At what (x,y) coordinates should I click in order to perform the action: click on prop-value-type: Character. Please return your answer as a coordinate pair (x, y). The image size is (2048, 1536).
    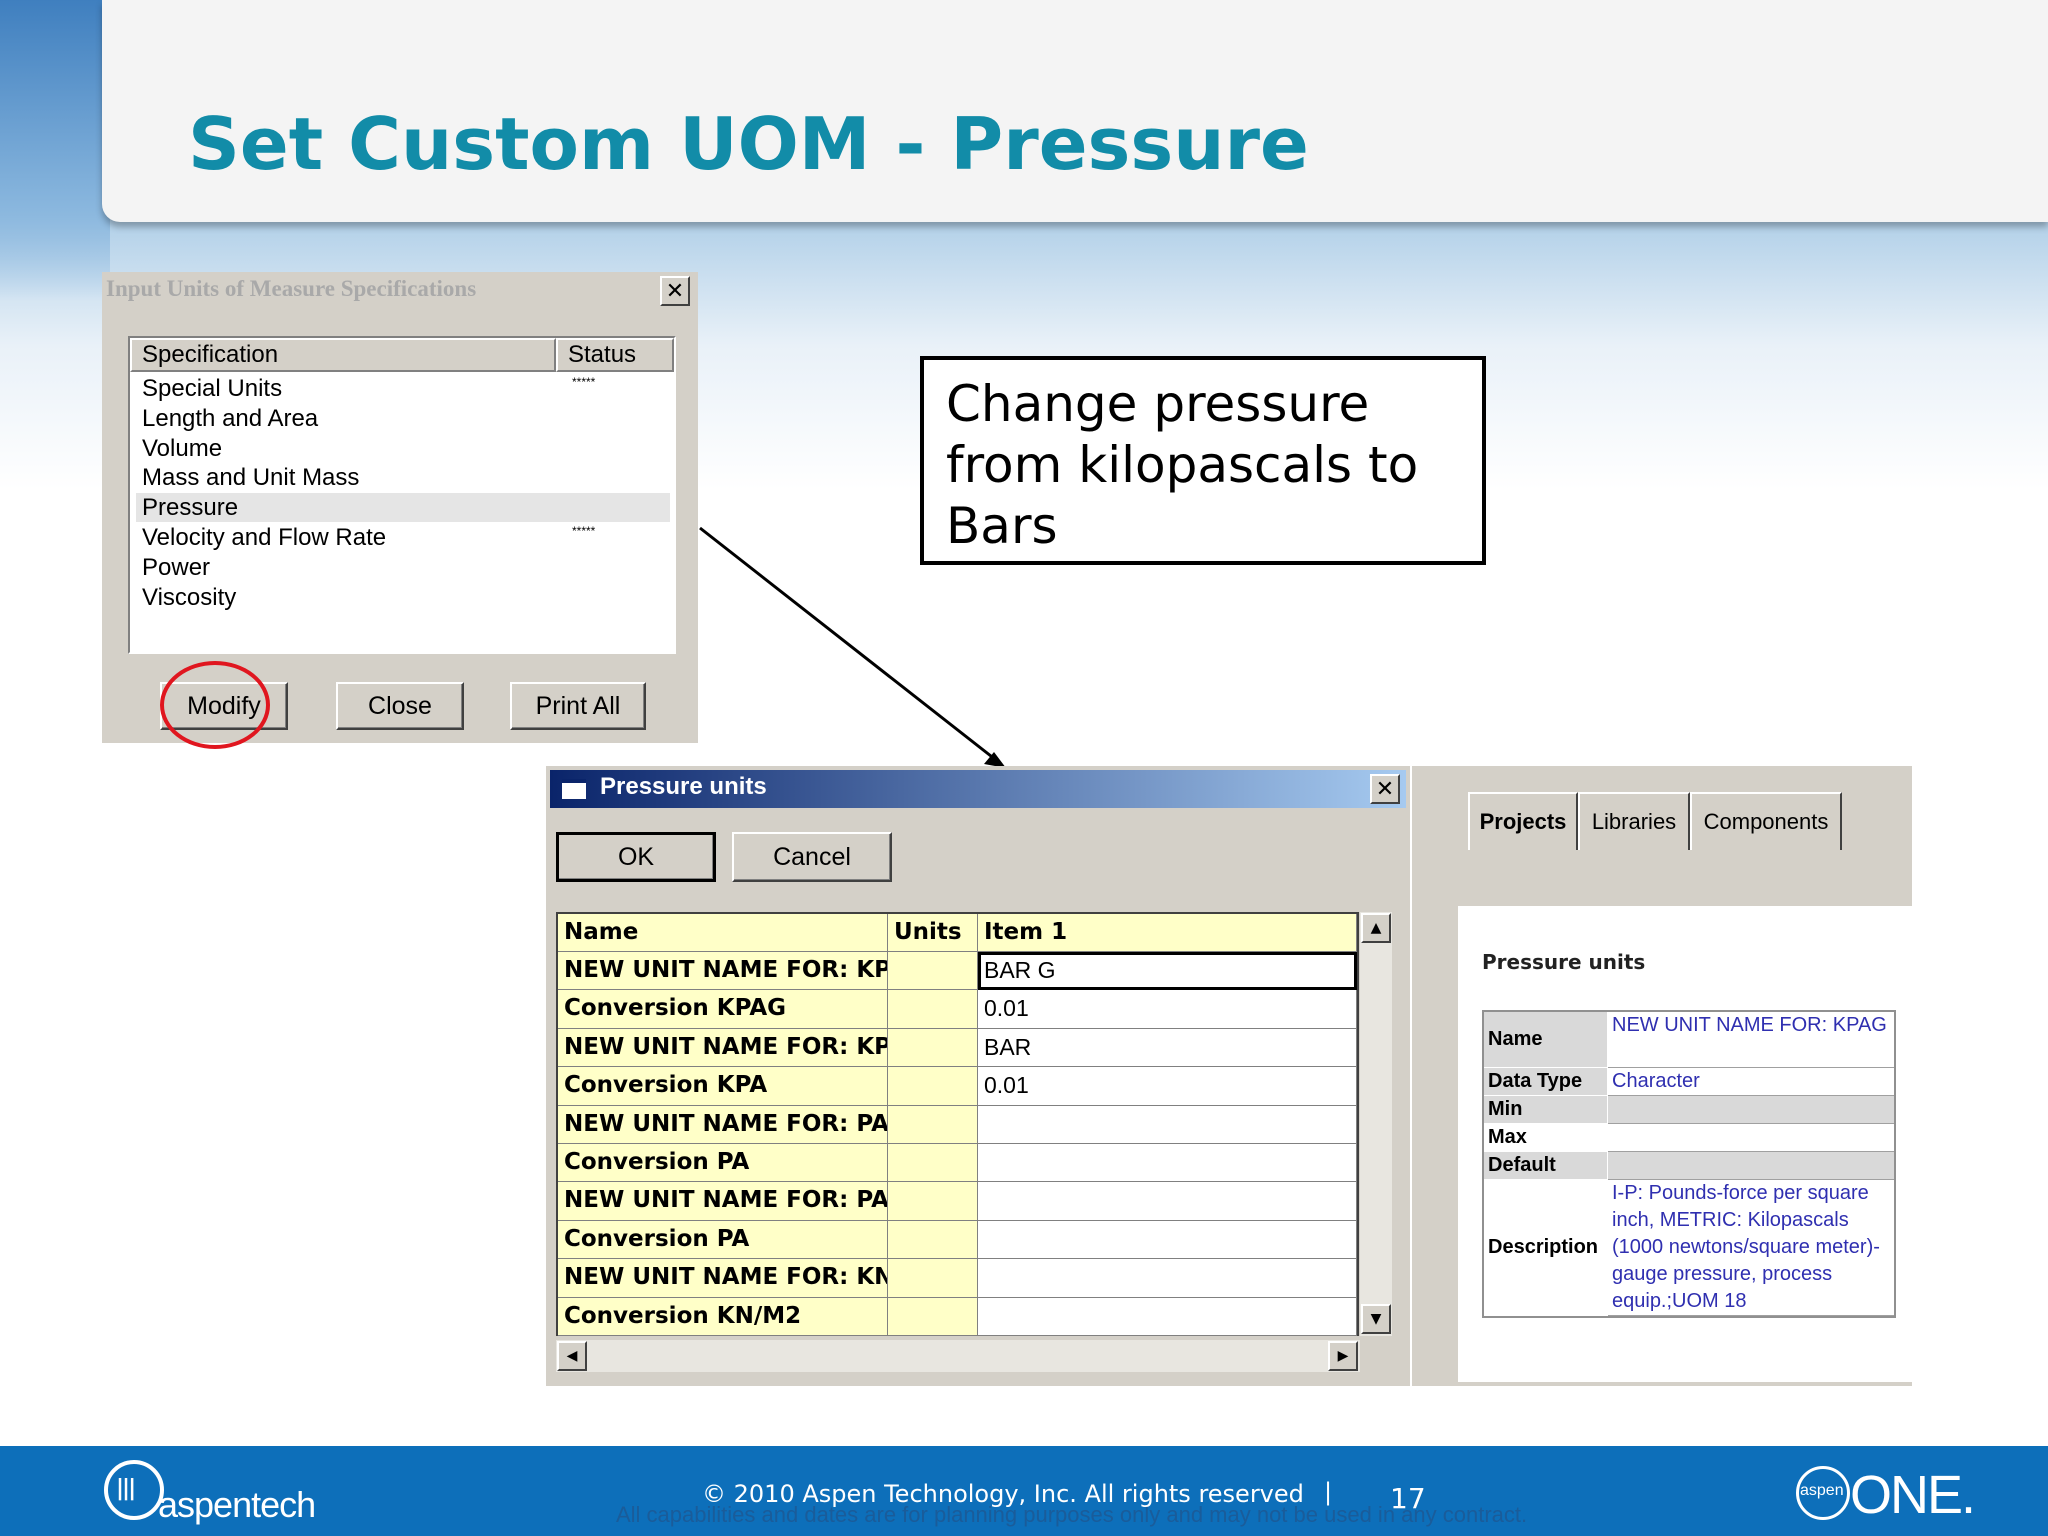
    Looking at the image, I should click on (1751, 1082).